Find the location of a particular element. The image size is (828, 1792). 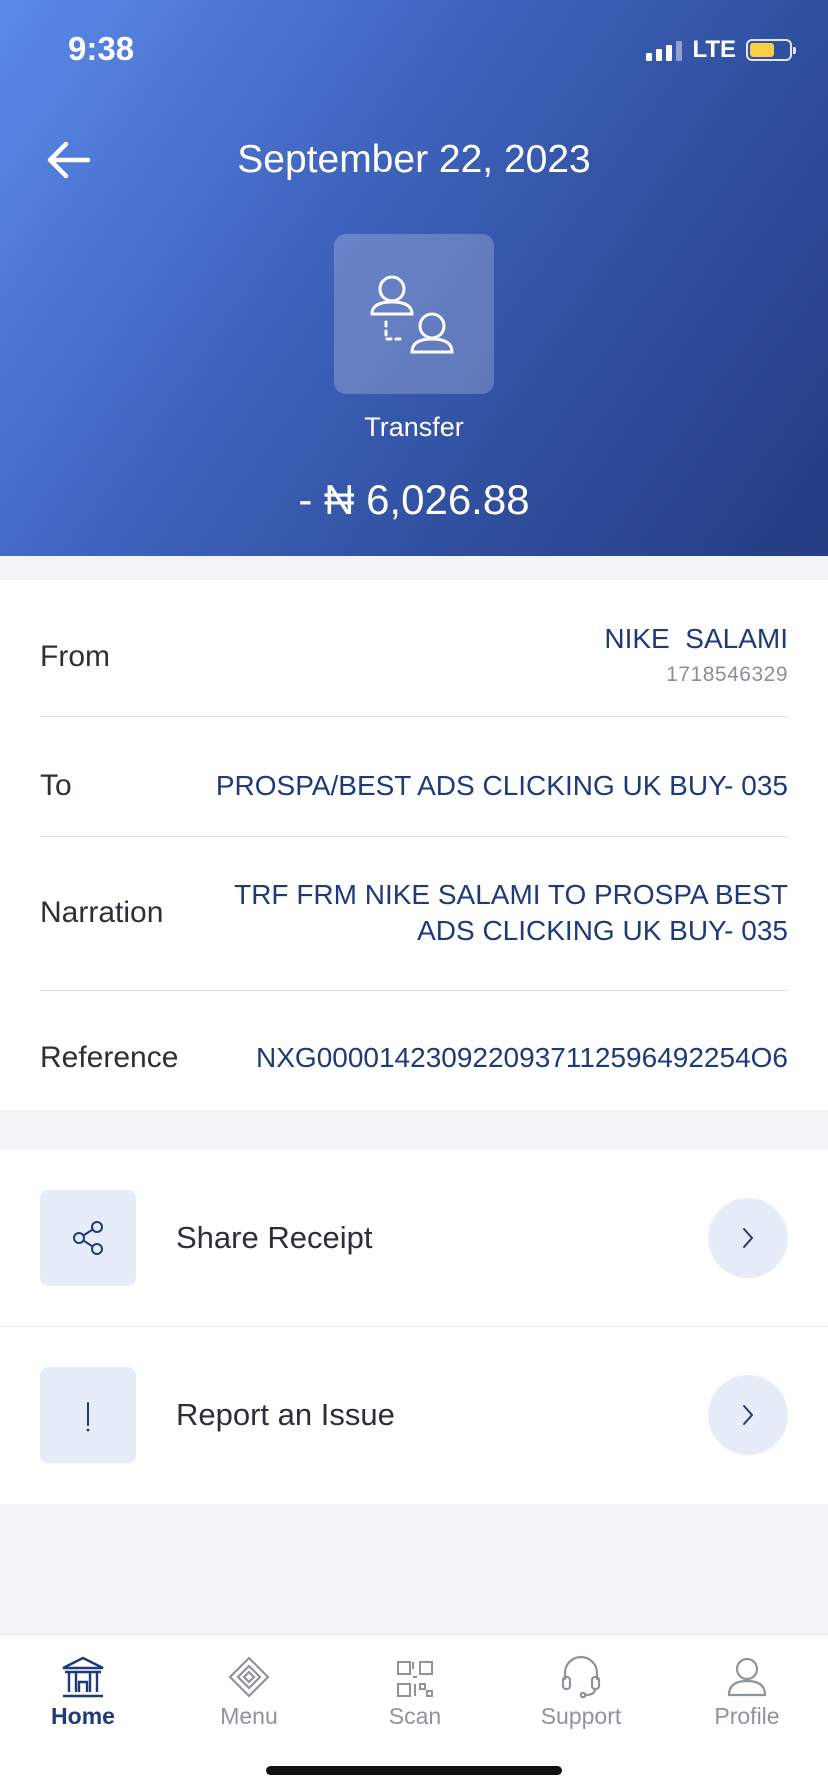

tab-support: Support is located at coordinates (581, 1689).